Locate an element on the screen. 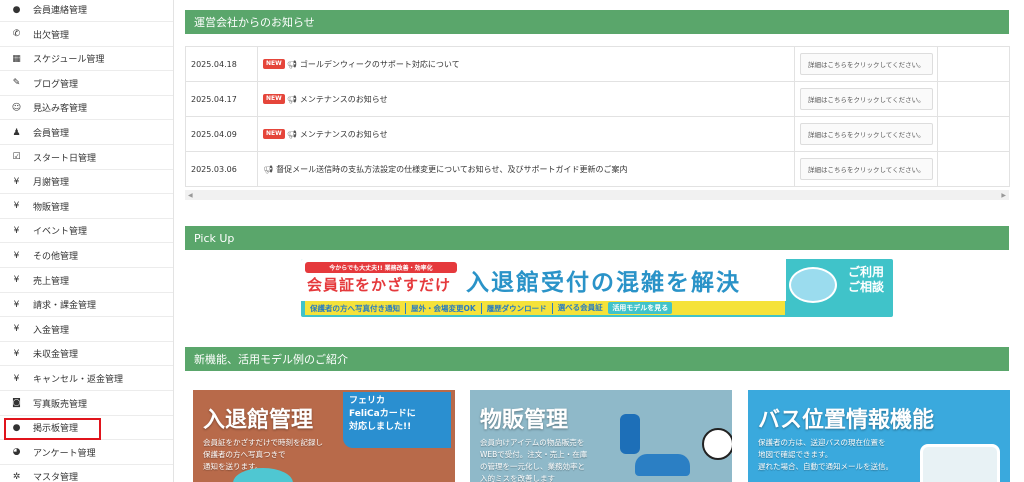 Image resolution: width=1024 pixels, height=482 pixels. sidebar-item-label: 未収金管理 is located at coordinates (56, 355).